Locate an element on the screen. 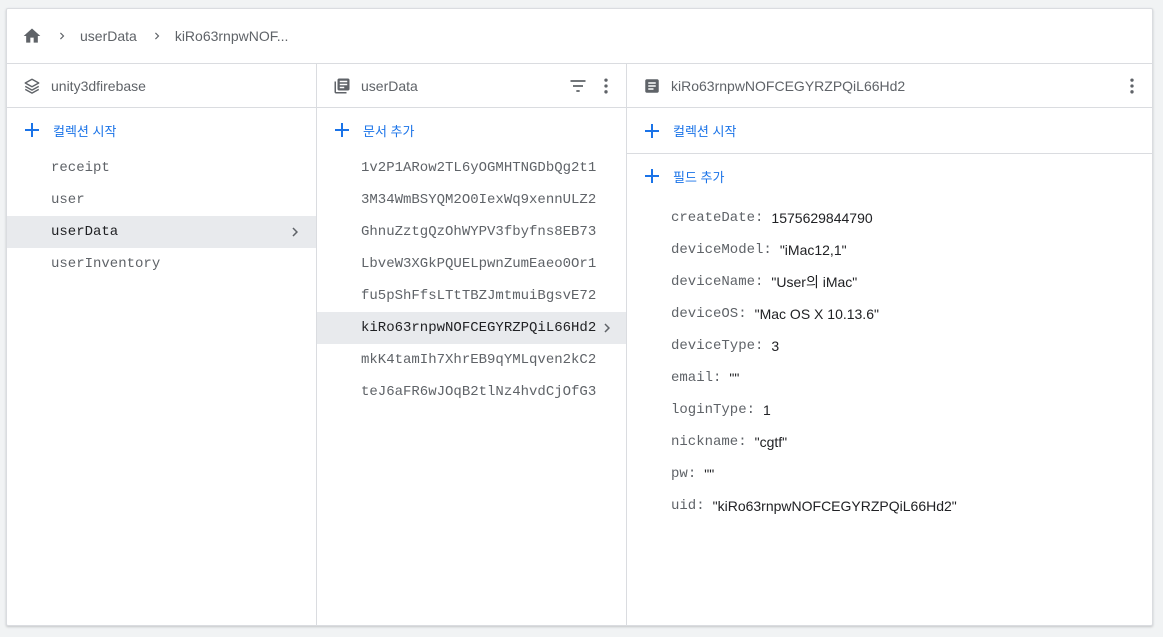 The height and width of the screenshot is (637, 1163). collection-item-label: user is located at coordinates (68, 200).